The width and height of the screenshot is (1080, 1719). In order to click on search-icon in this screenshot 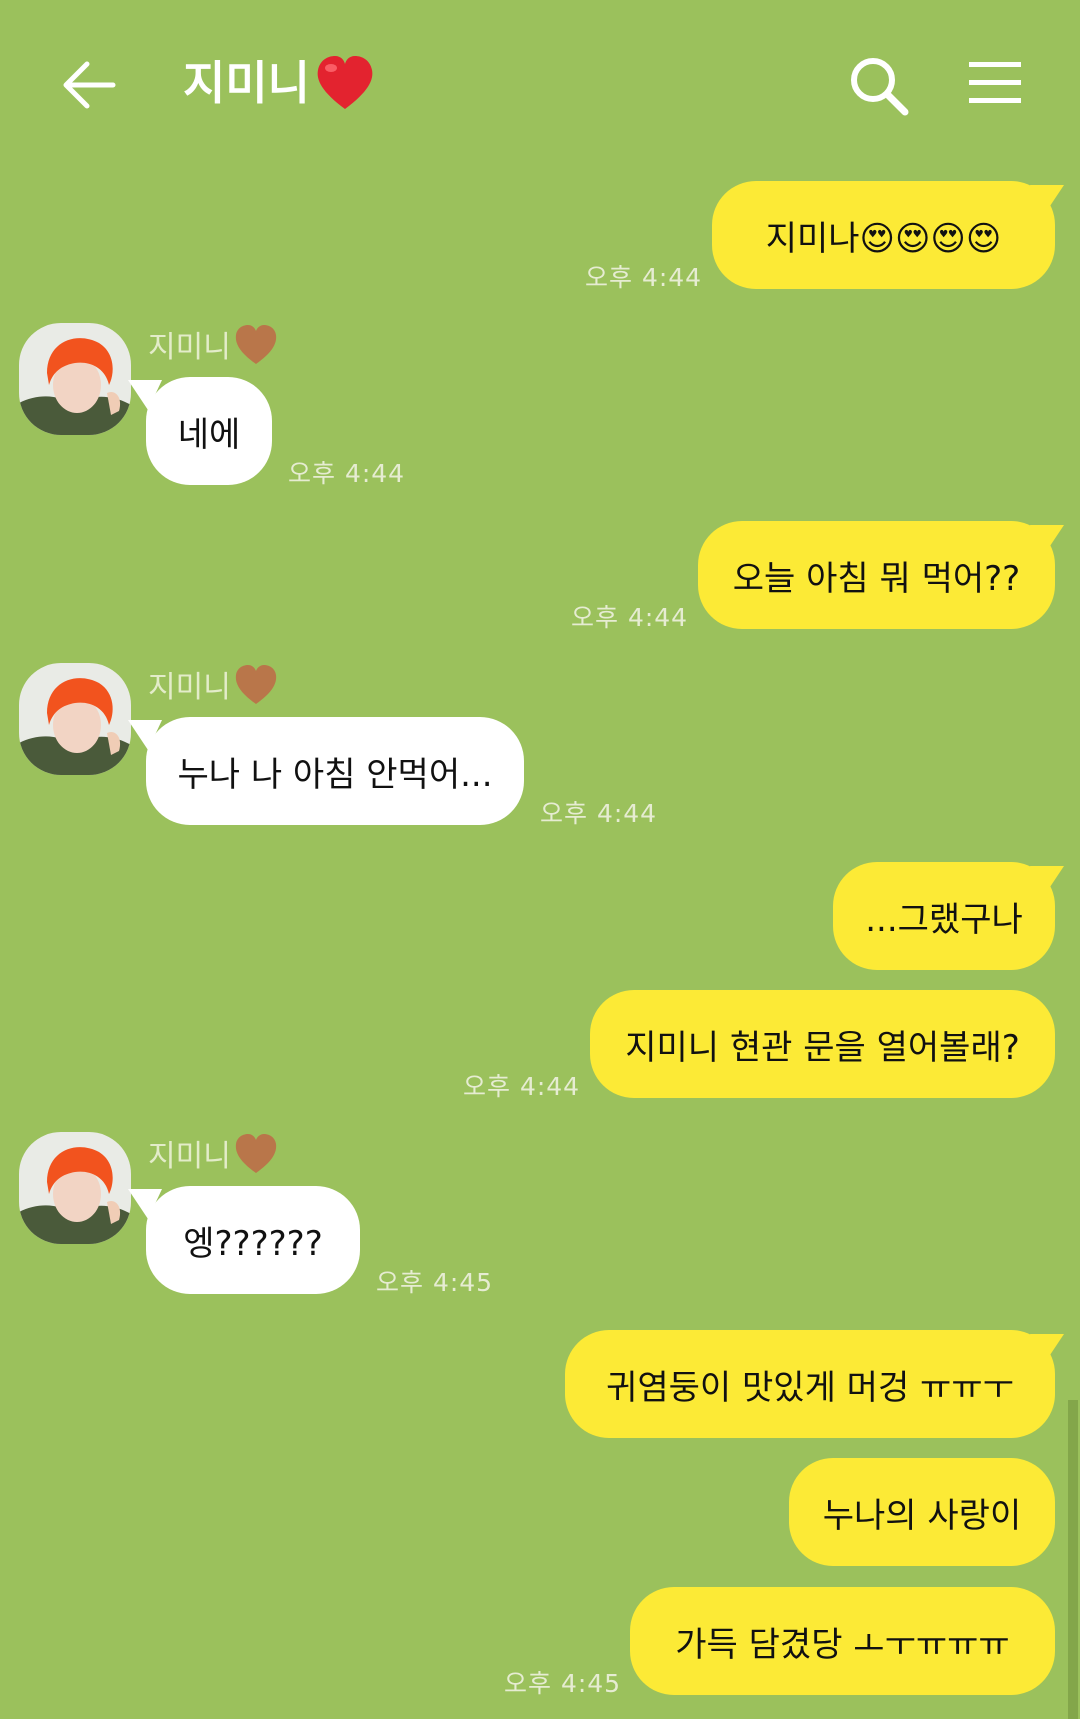, I will do `click(880, 87)`.